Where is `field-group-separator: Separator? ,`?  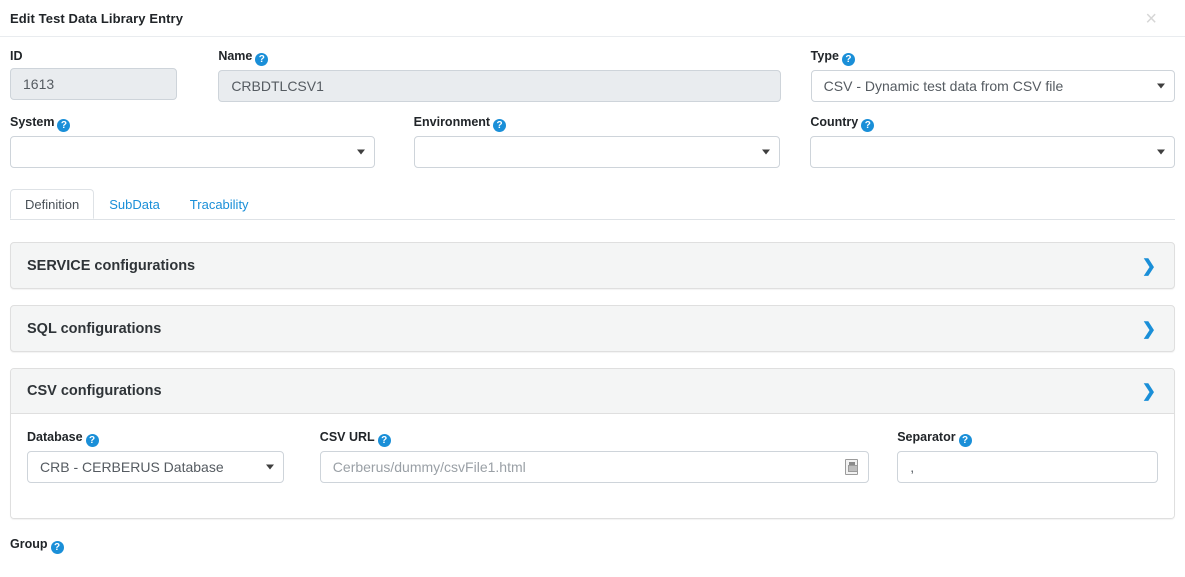
field-group-separator: Separator? , is located at coordinates (1027, 456).